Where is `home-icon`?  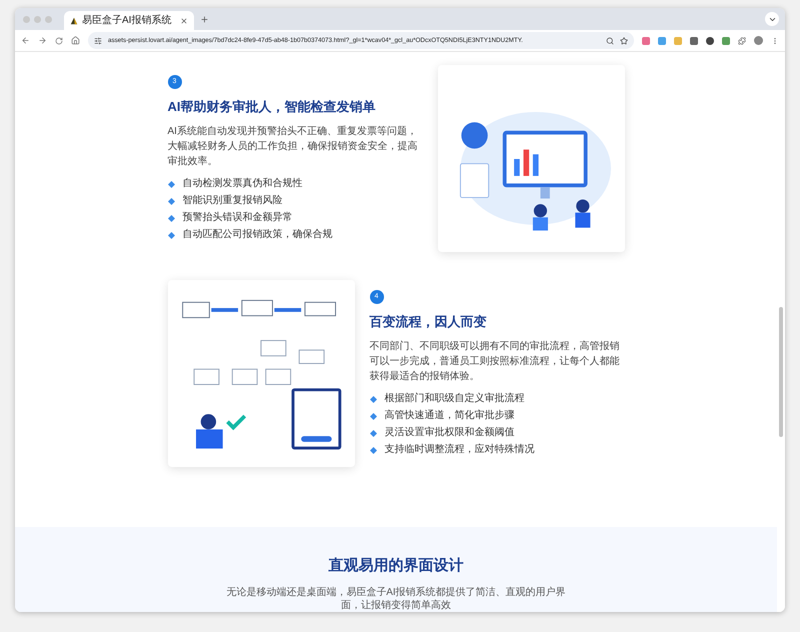
home-icon is located at coordinates (75, 40).